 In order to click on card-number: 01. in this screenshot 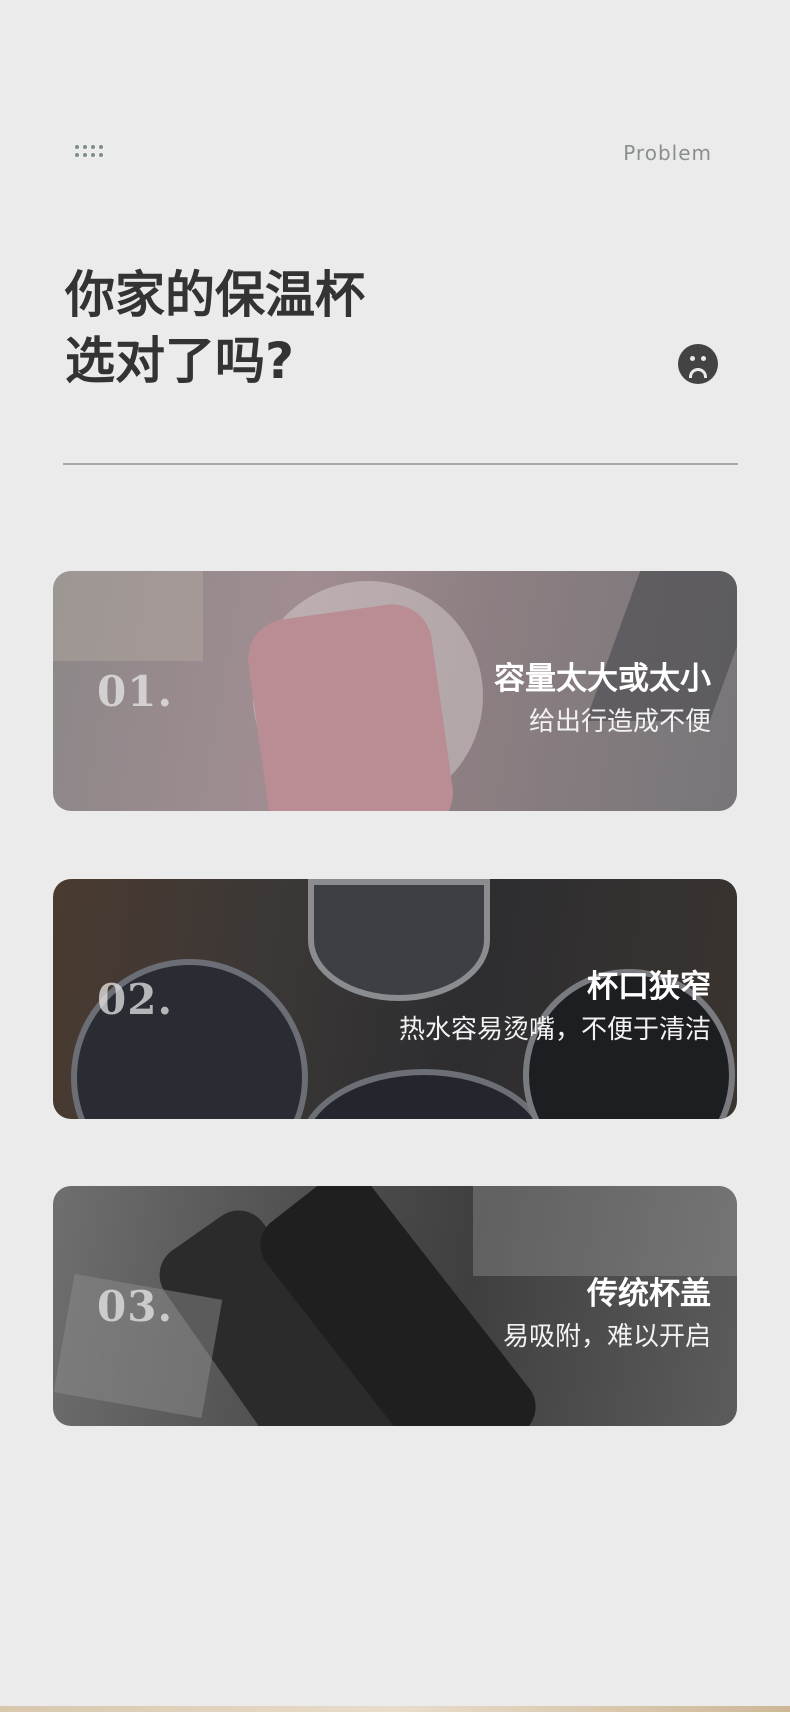, I will do `click(135, 691)`.